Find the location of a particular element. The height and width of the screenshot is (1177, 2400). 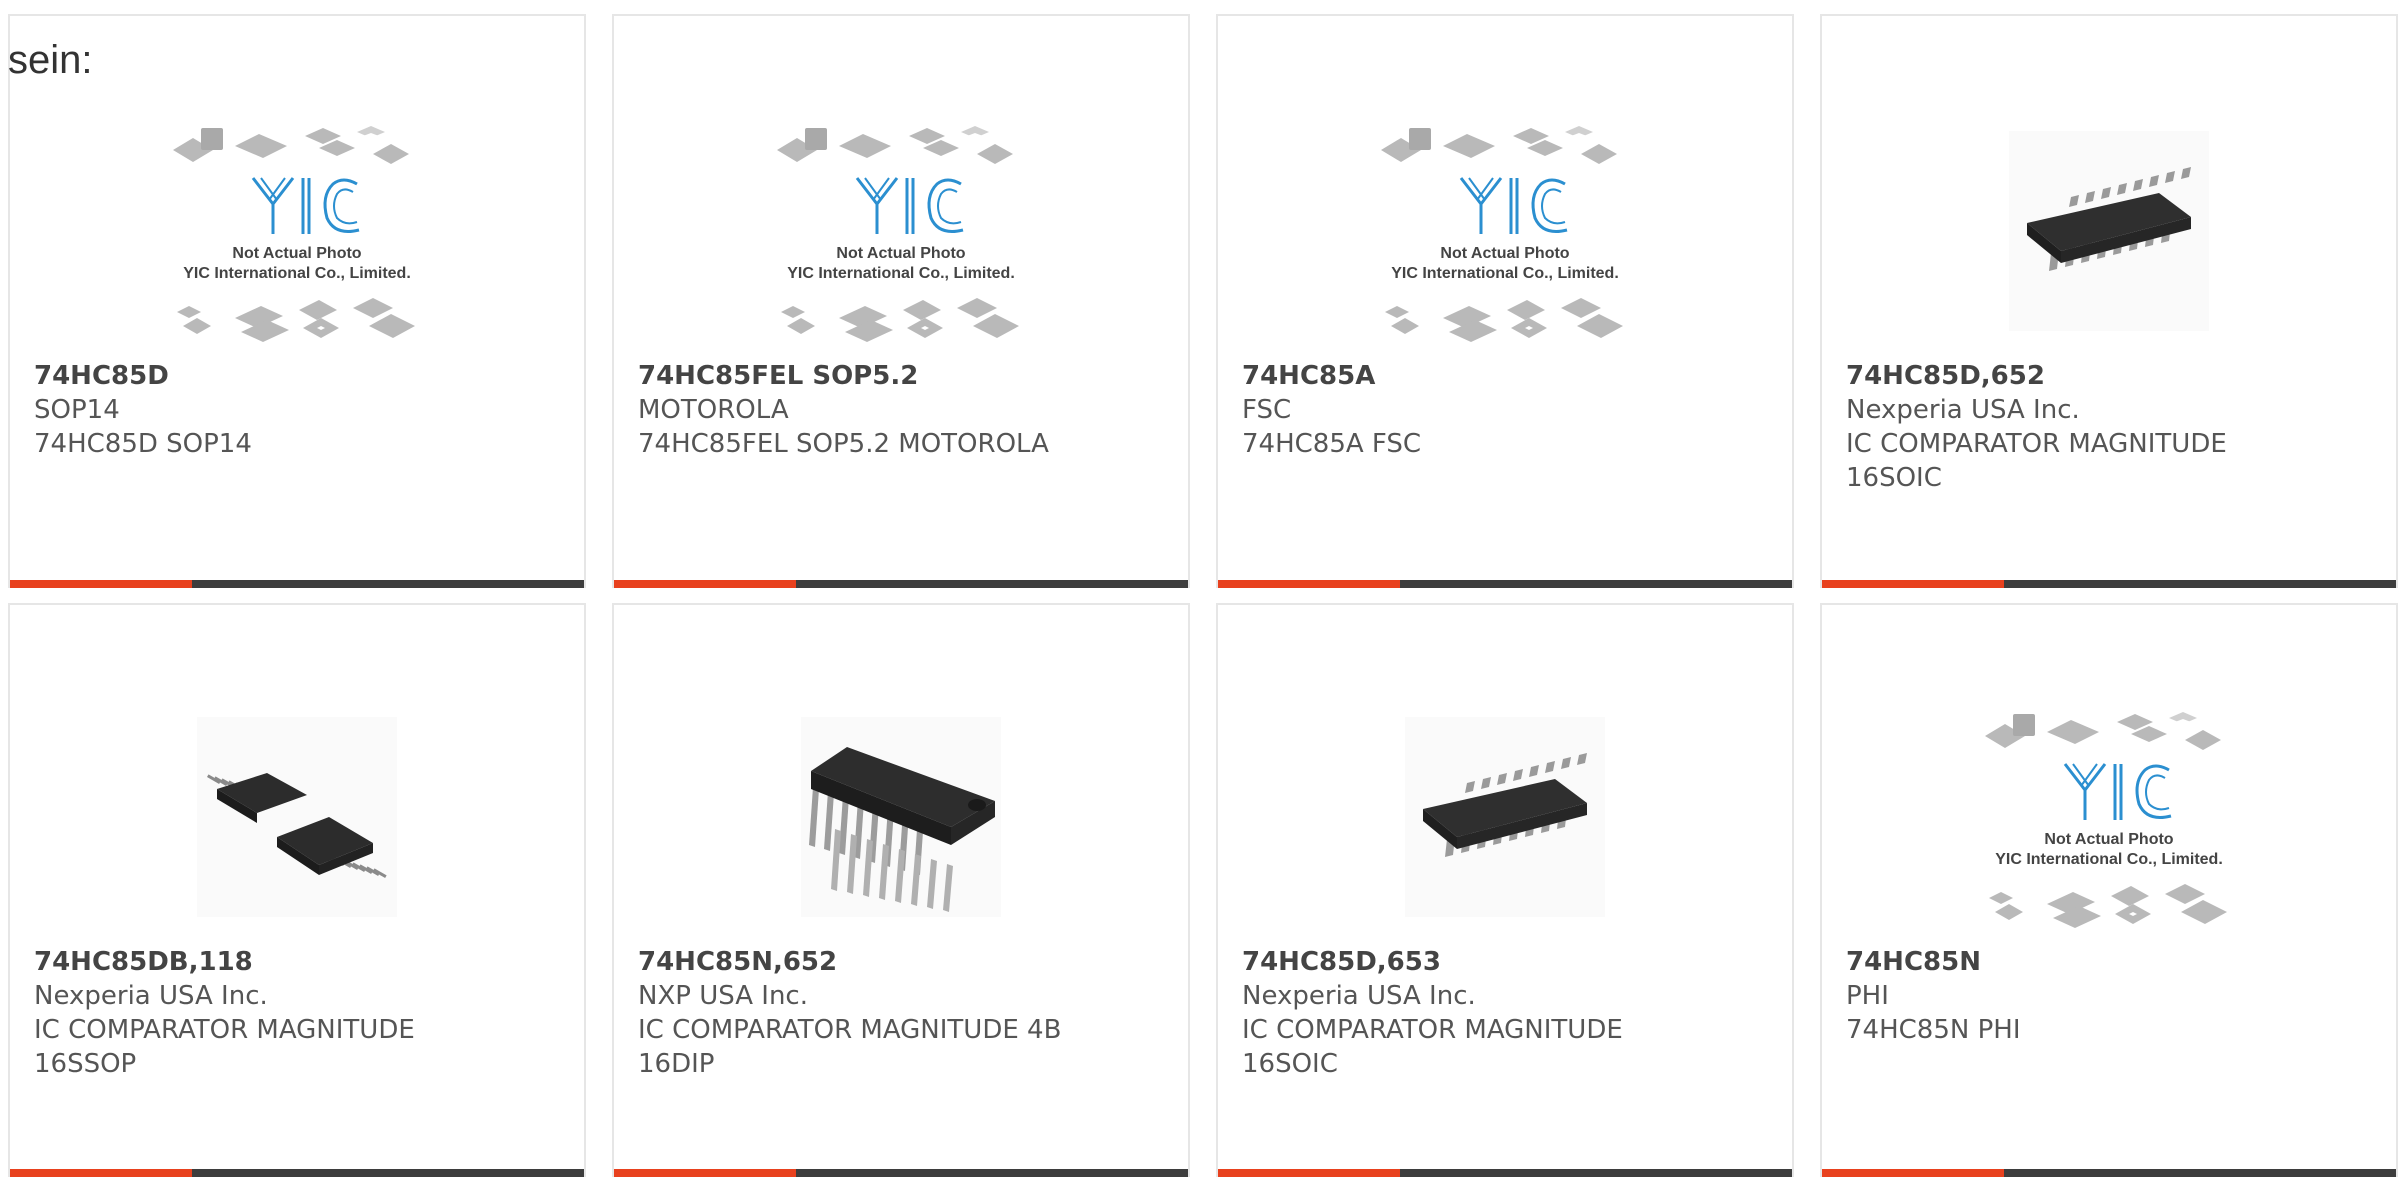

product-title: 74HC85D,653 is located at coordinates (1512, 962).